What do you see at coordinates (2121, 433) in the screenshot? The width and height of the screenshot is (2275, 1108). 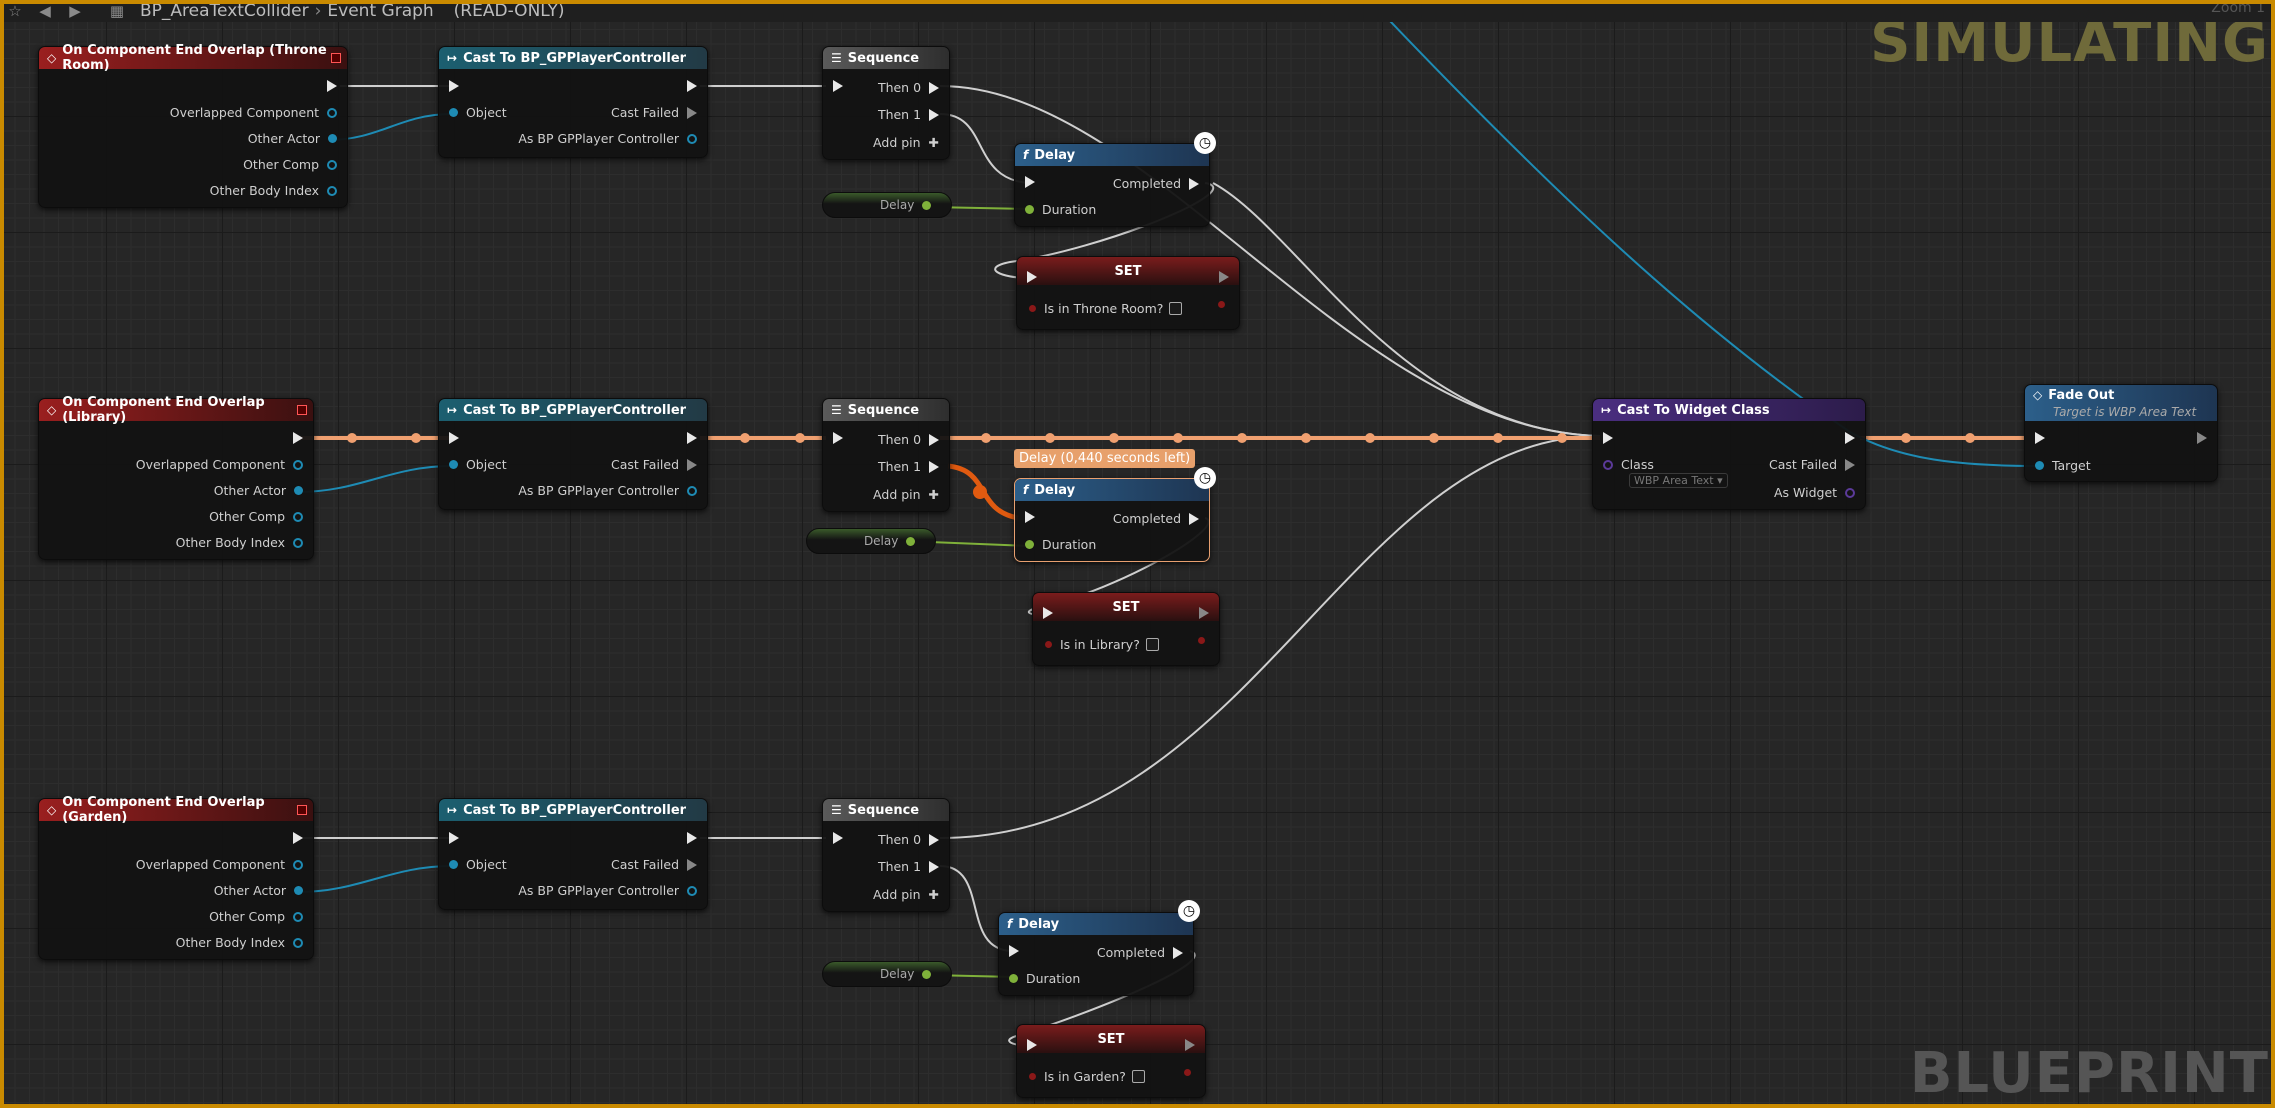 I see `fade-out-node: ◇ Fade Out Target is WBP Area Text Target` at bounding box center [2121, 433].